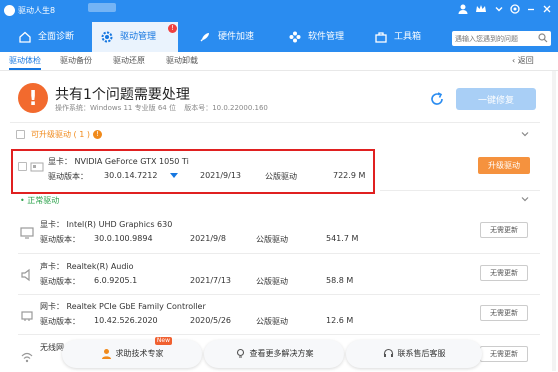 The height and width of the screenshot is (372, 558). Describe the element at coordinates (543, 38) in the screenshot. I see `search-icon` at that location.